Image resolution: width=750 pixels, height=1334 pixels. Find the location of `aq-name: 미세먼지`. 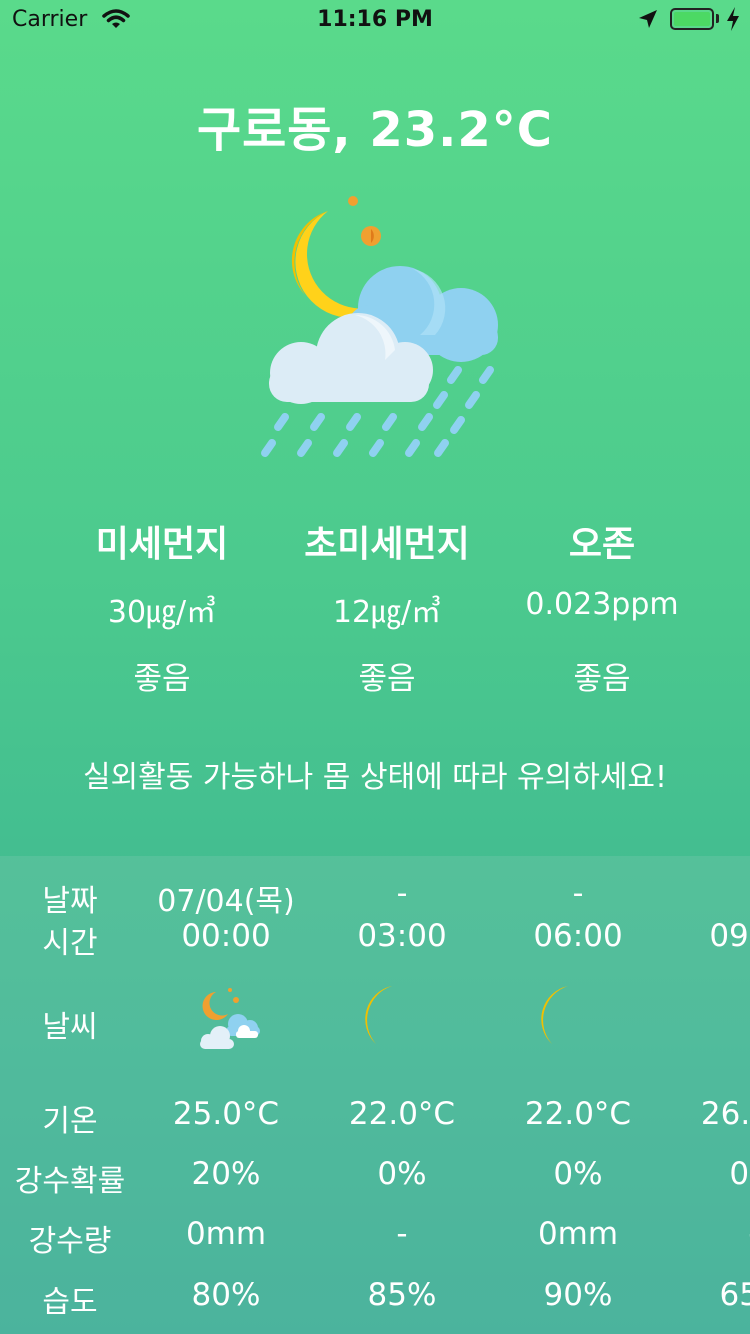

aq-name: 미세먼지 is located at coordinates (162, 544).